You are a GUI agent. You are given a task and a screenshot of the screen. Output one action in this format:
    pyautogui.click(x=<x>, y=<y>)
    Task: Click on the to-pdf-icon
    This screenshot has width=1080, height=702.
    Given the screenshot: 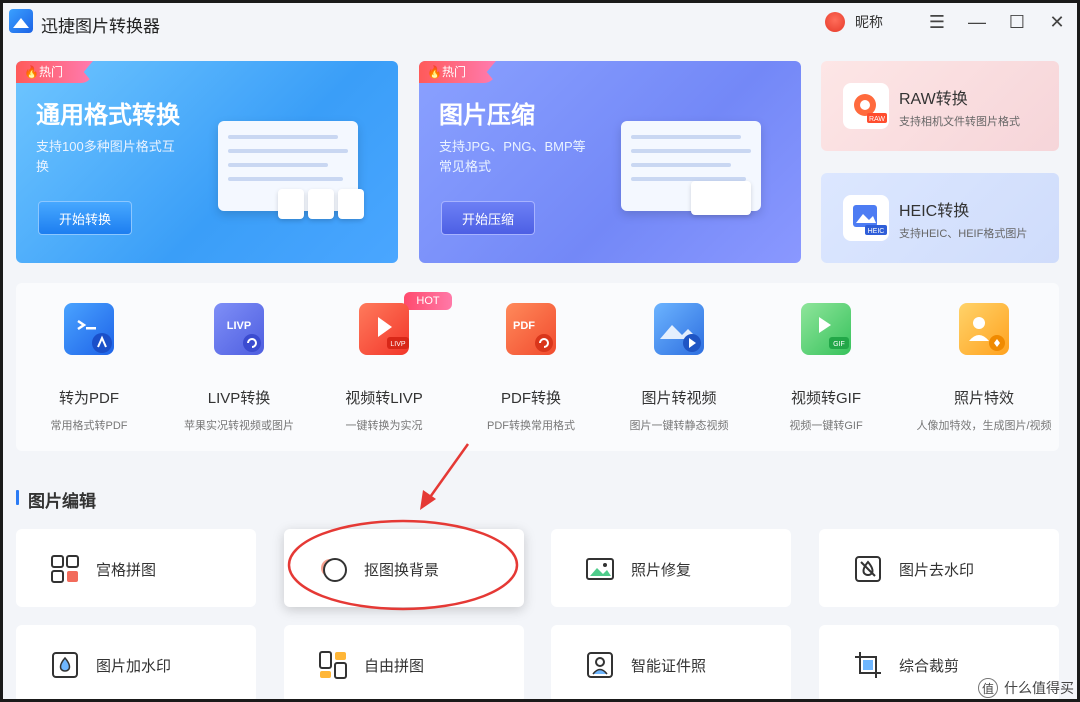 What is the action you would take?
    pyautogui.click(x=89, y=329)
    